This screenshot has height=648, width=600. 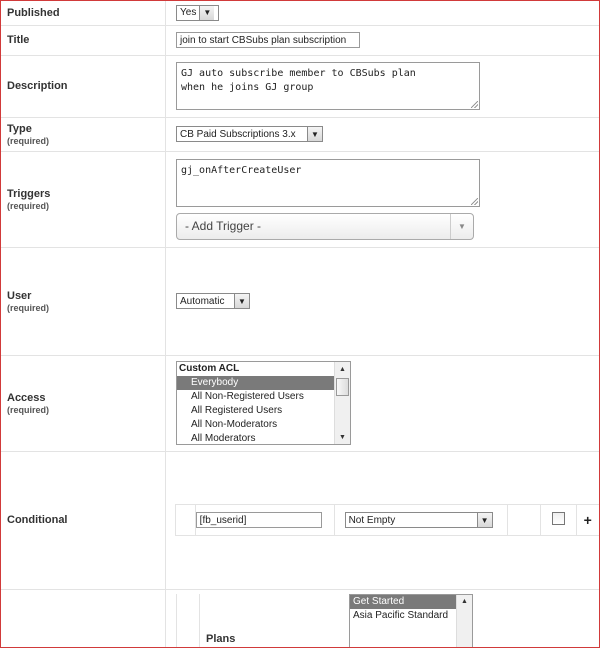 I want to click on access-option-moderators: All Moderators, so click(x=263, y=438).